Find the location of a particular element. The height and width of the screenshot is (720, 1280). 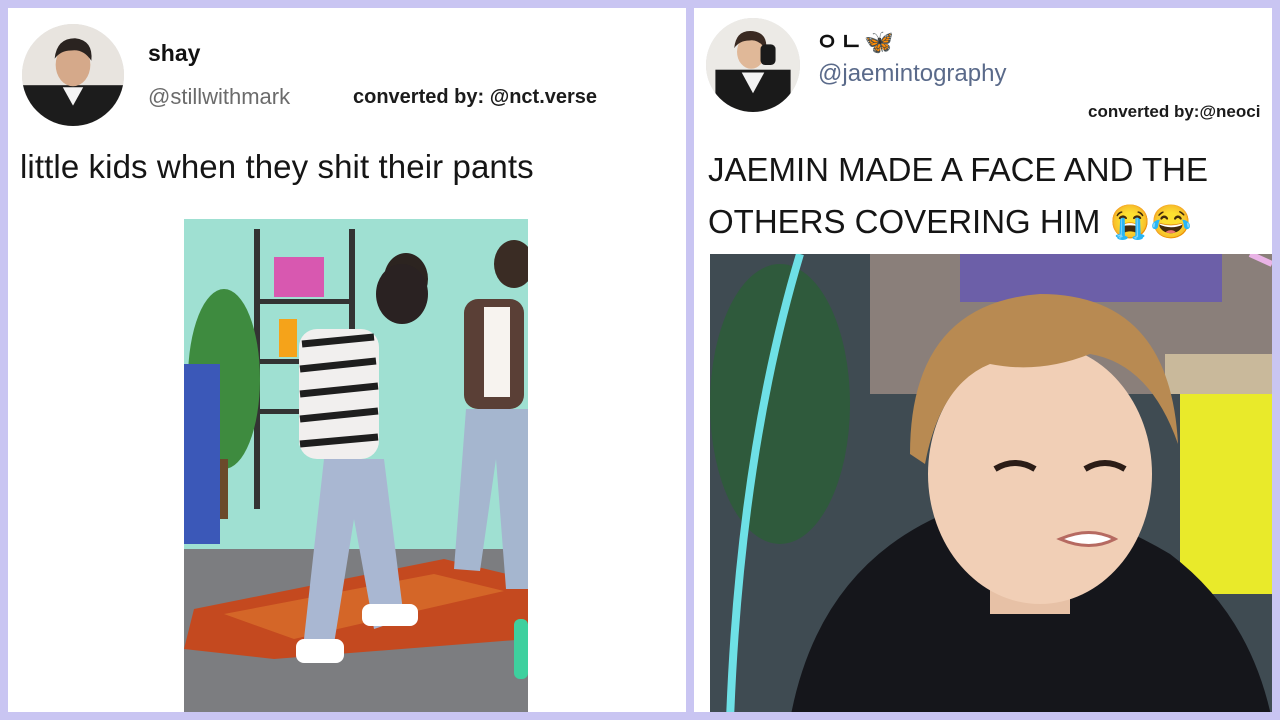

display-name: shay is located at coordinates (174, 53).